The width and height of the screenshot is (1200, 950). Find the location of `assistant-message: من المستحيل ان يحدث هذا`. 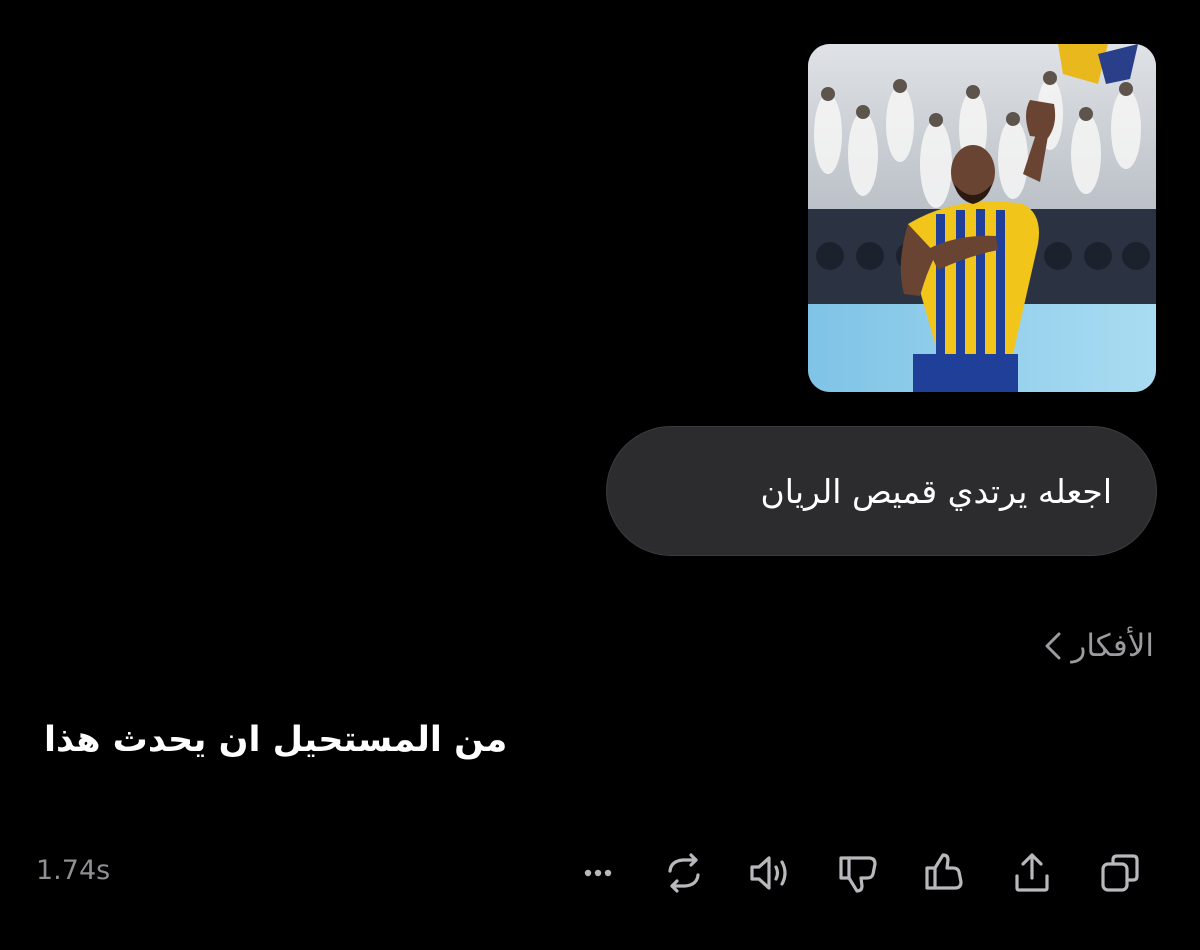

assistant-message: من المستحيل ان يحدث هذا is located at coordinates (314, 740).